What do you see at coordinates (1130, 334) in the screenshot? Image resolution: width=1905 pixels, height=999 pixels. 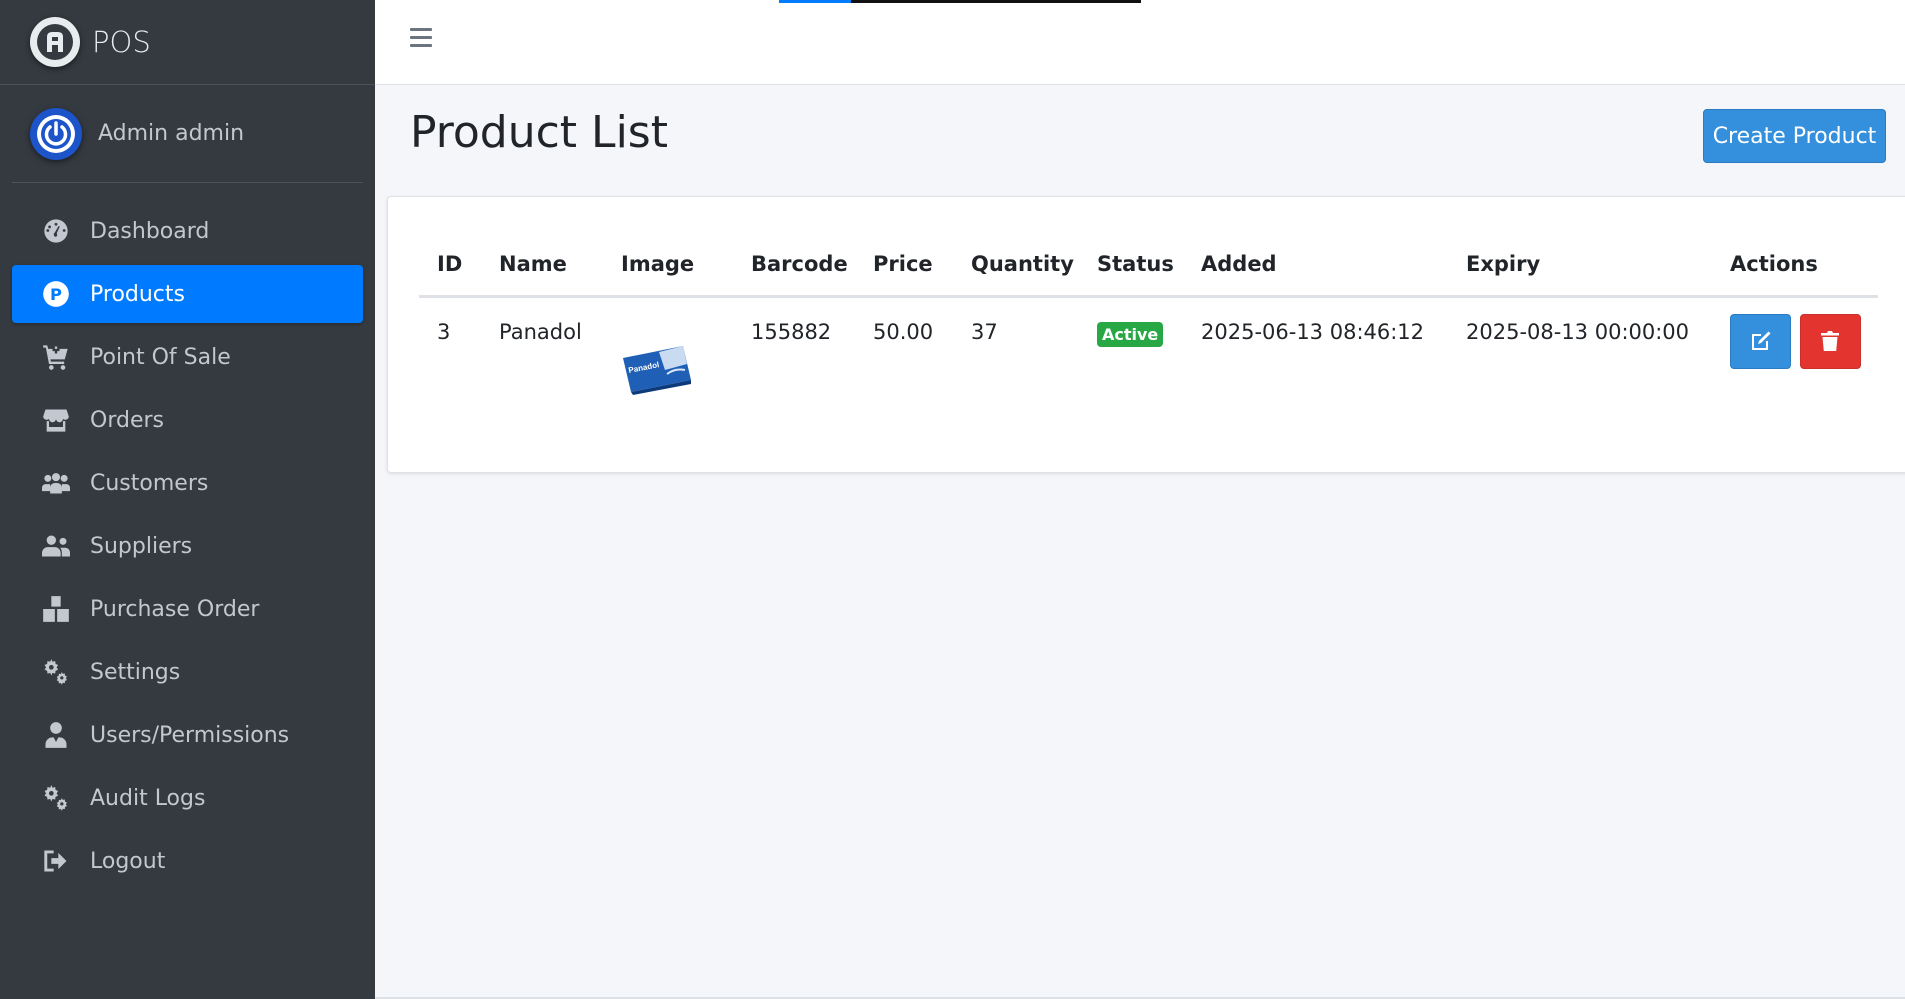 I see `status-badge: Active` at bounding box center [1130, 334].